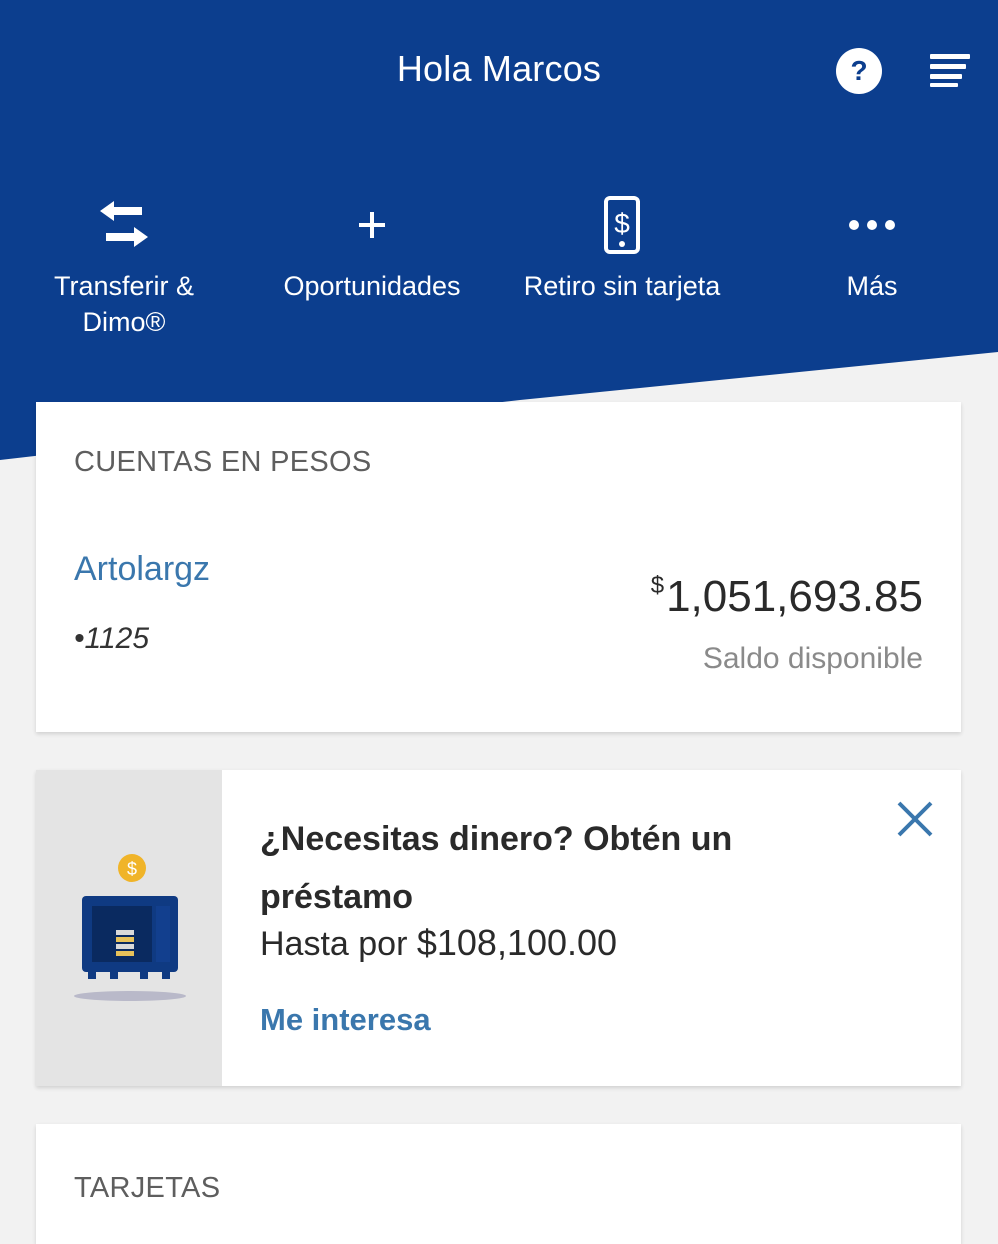 The height and width of the screenshot is (1244, 998). Describe the element at coordinates (622, 286) in the screenshot. I see `cardless-withdrawal-label: Retiro sin tarjeta` at that location.